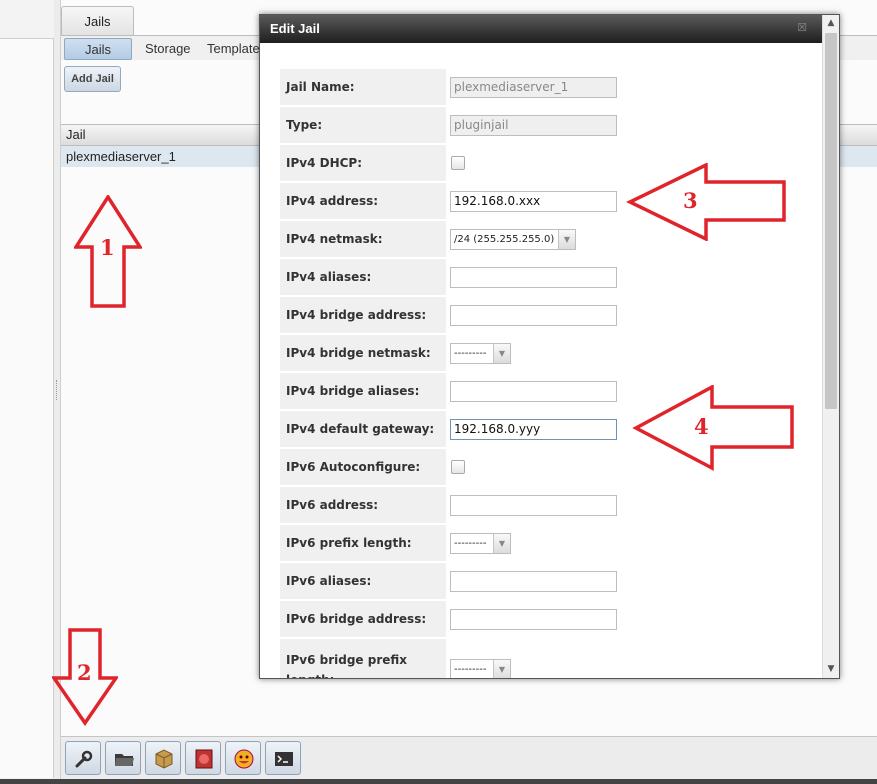  I want to click on left-panel, so click(27, 408).